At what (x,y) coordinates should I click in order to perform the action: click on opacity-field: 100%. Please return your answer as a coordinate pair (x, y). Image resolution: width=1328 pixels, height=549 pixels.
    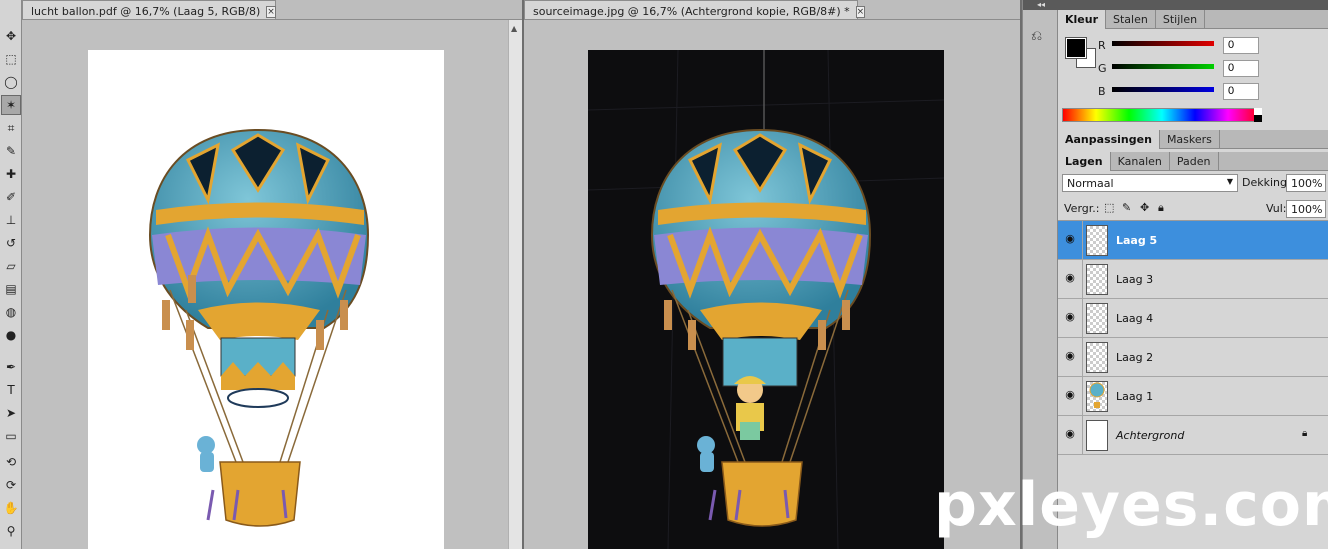
    Looking at the image, I should click on (1306, 183).